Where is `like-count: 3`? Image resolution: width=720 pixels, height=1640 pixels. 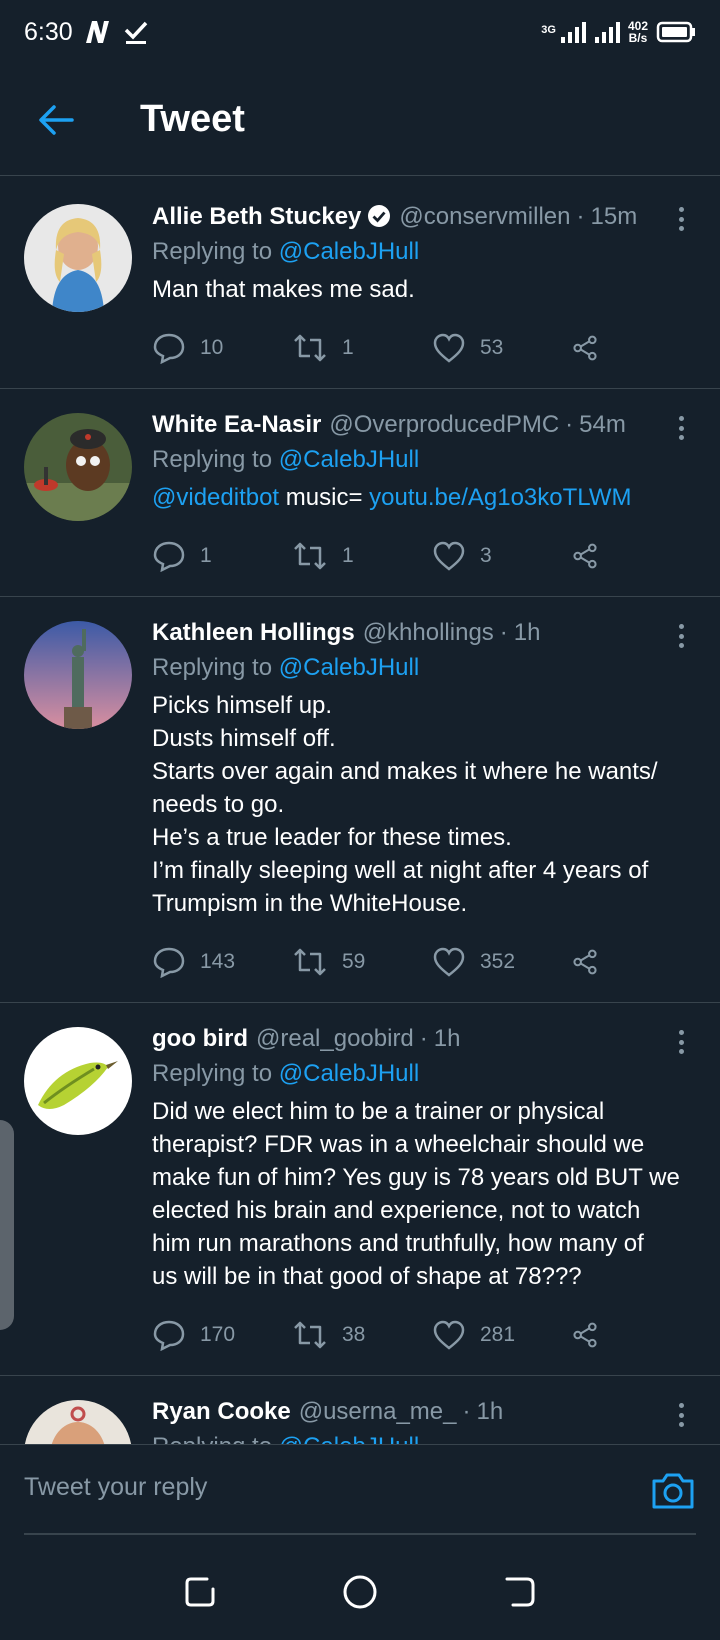
like-count: 3 is located at coordinates (486, 555).